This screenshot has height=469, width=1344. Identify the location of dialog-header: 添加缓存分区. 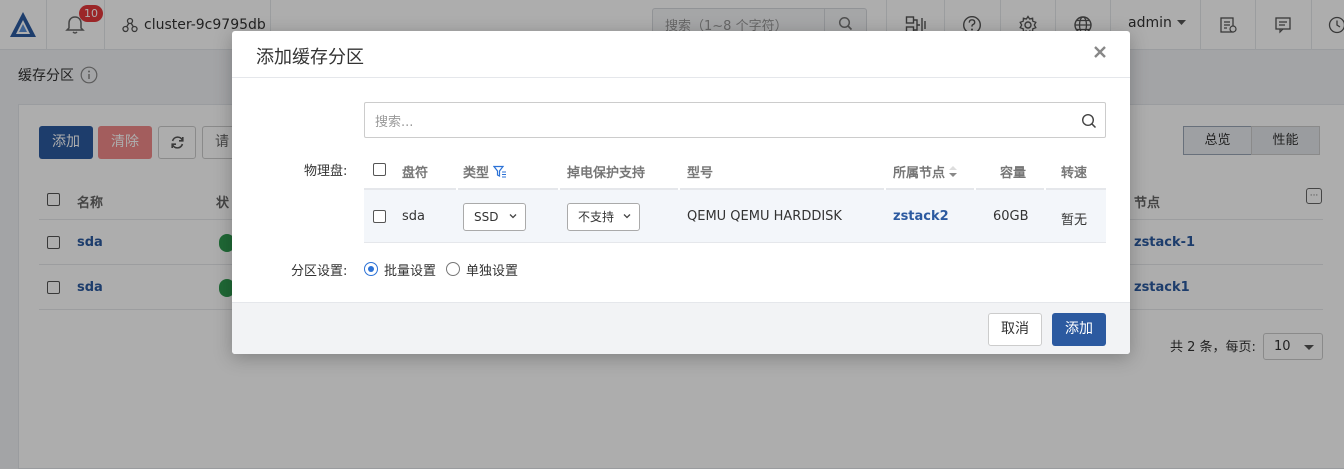
(681, 54).